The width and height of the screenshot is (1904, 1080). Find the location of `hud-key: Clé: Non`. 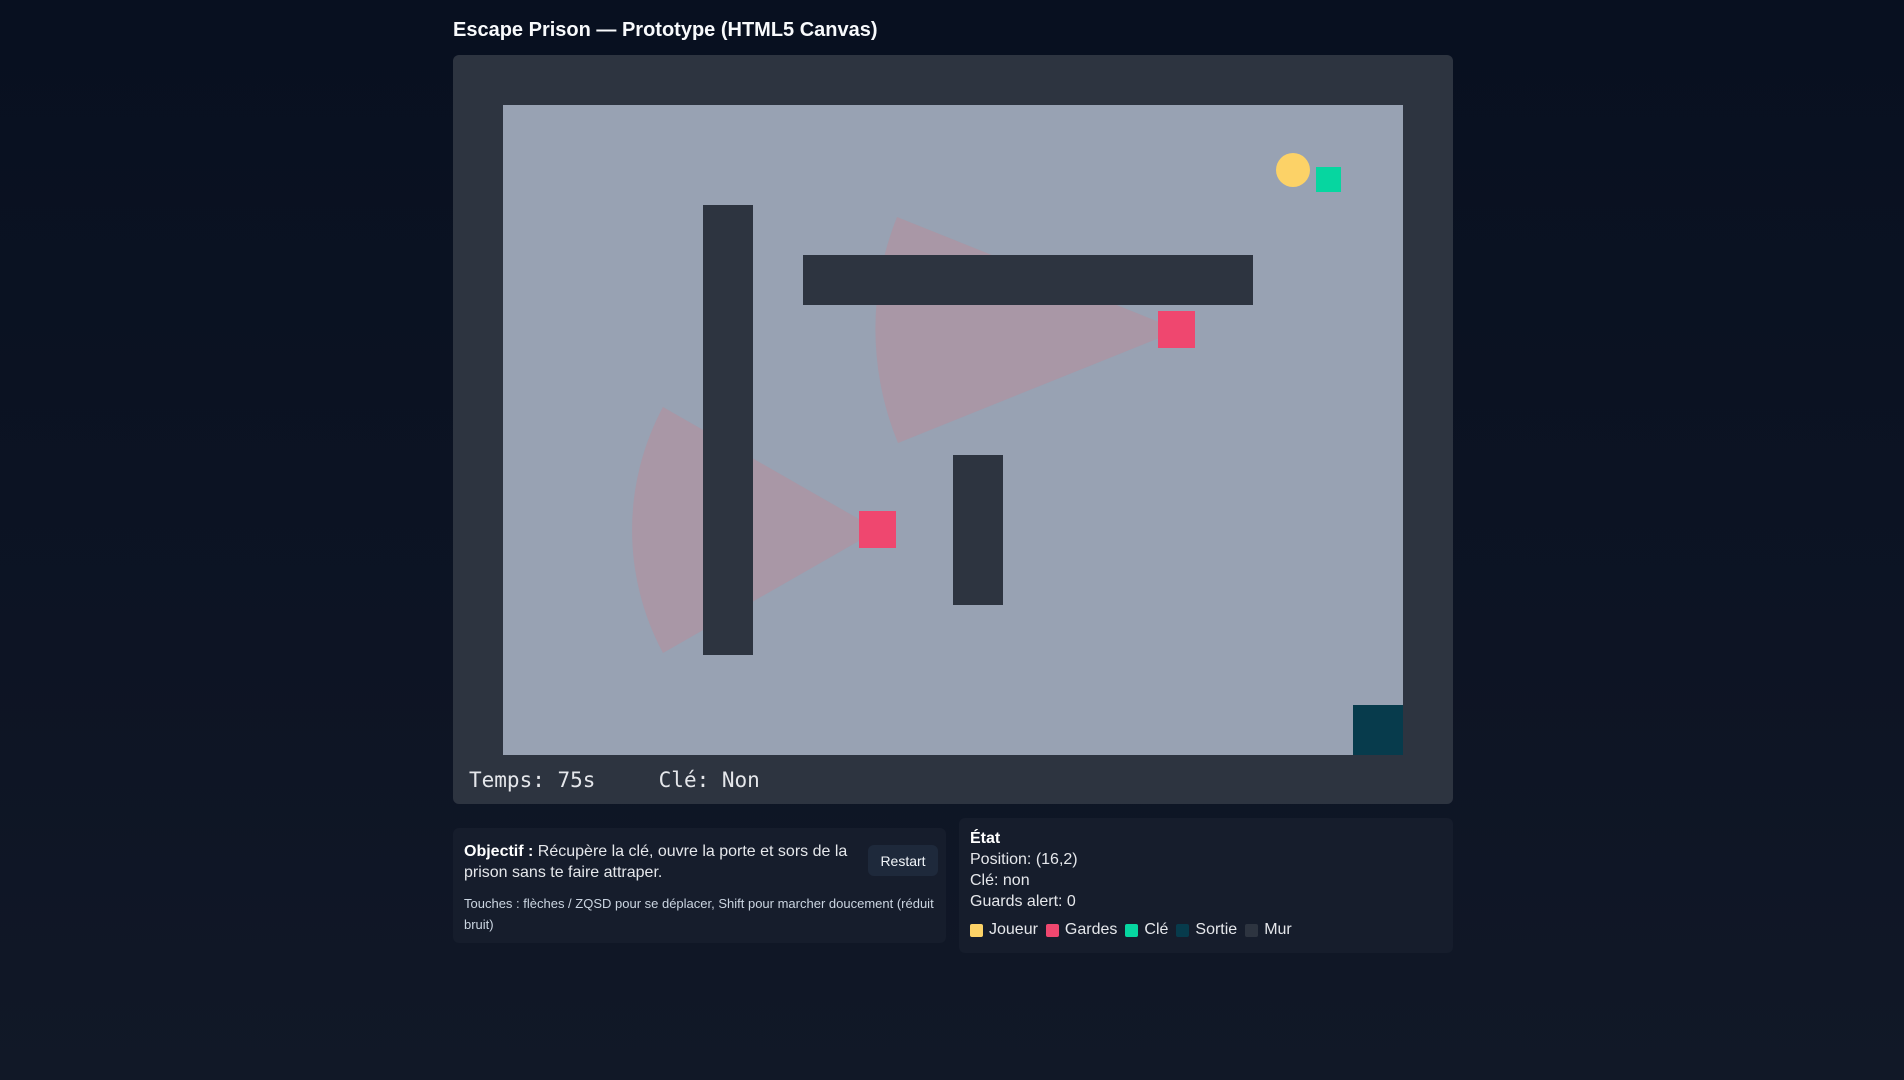

hud-key: Clé: Non is located at coordinates (709, 780).